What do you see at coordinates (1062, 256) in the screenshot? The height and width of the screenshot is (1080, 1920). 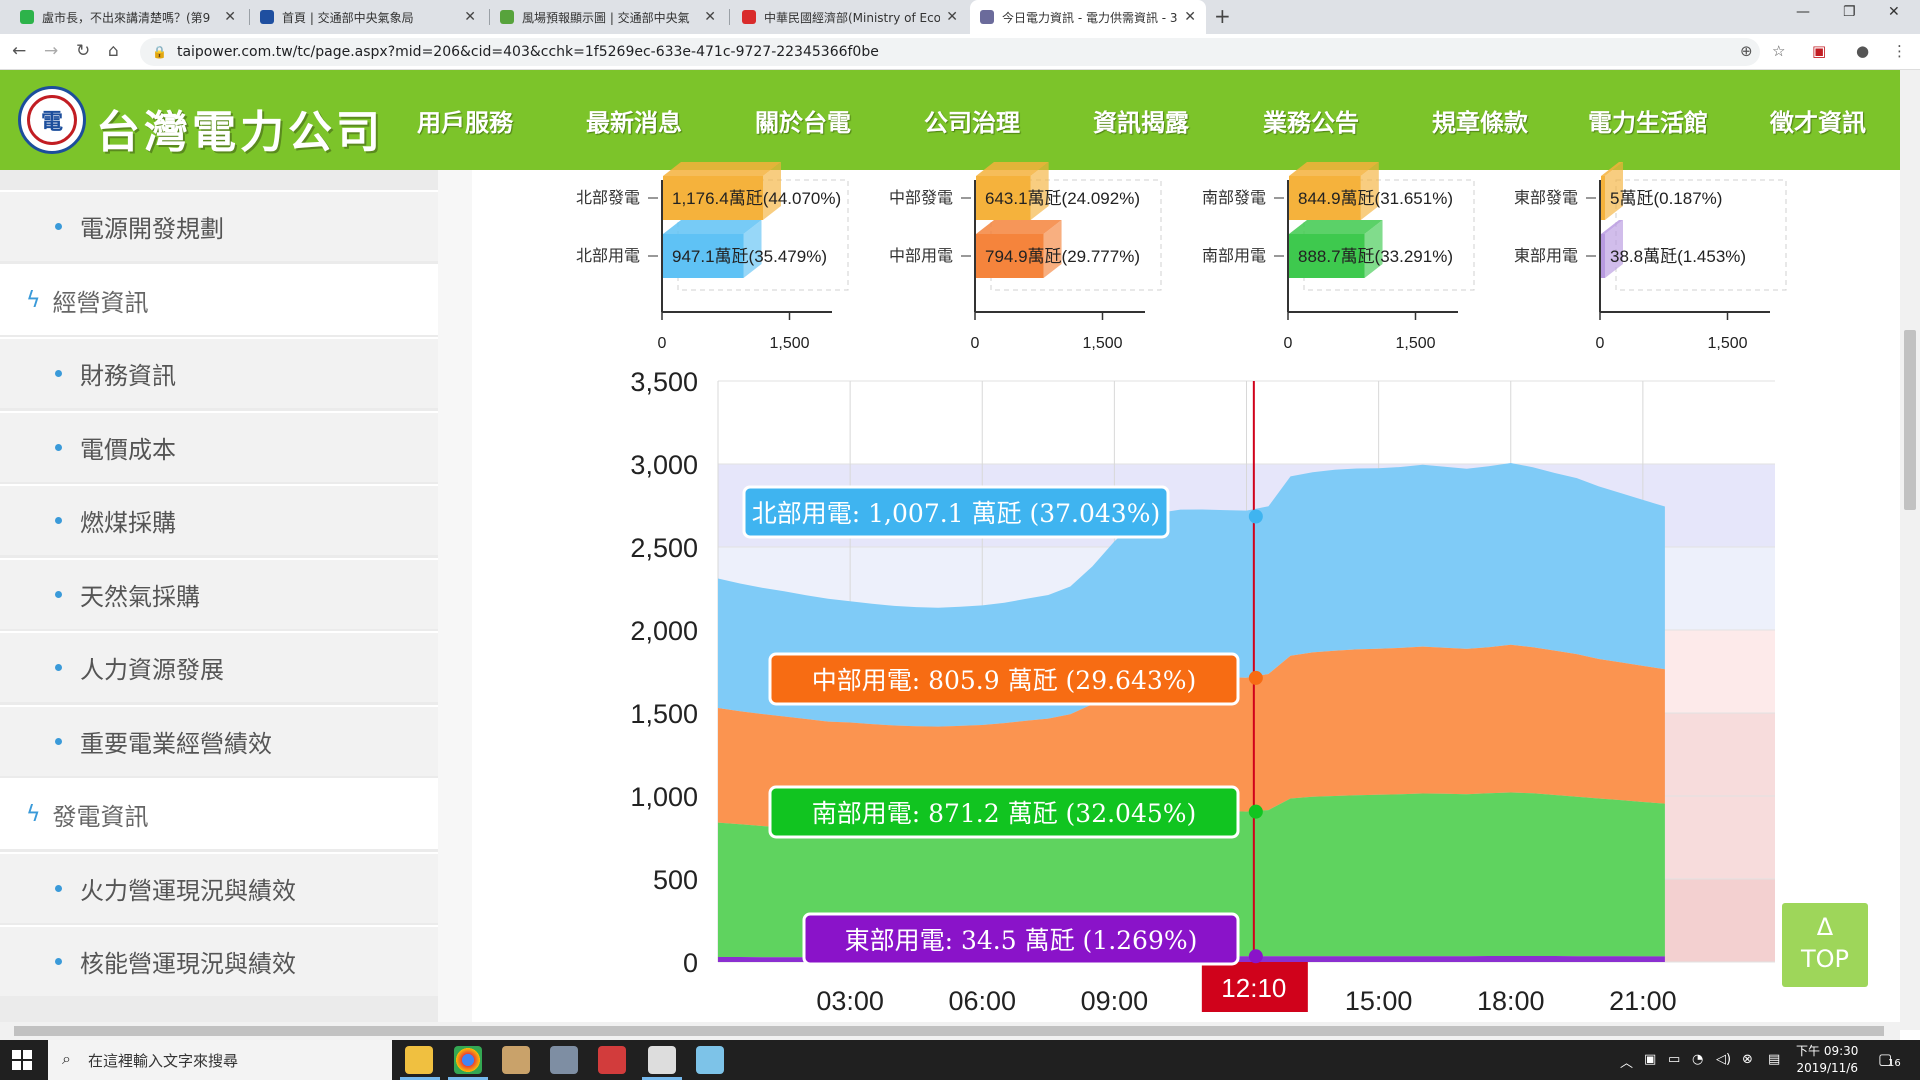 I see `bar-data-label: 794.9萬瓩(29.777%)` at bounding box center [1062, 256].